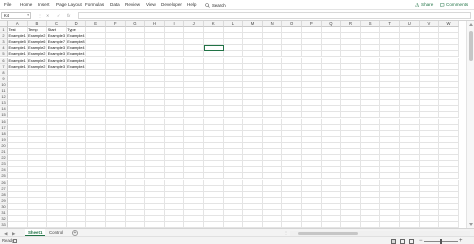  I want to click on tab-control: Control, so click(56, 232).